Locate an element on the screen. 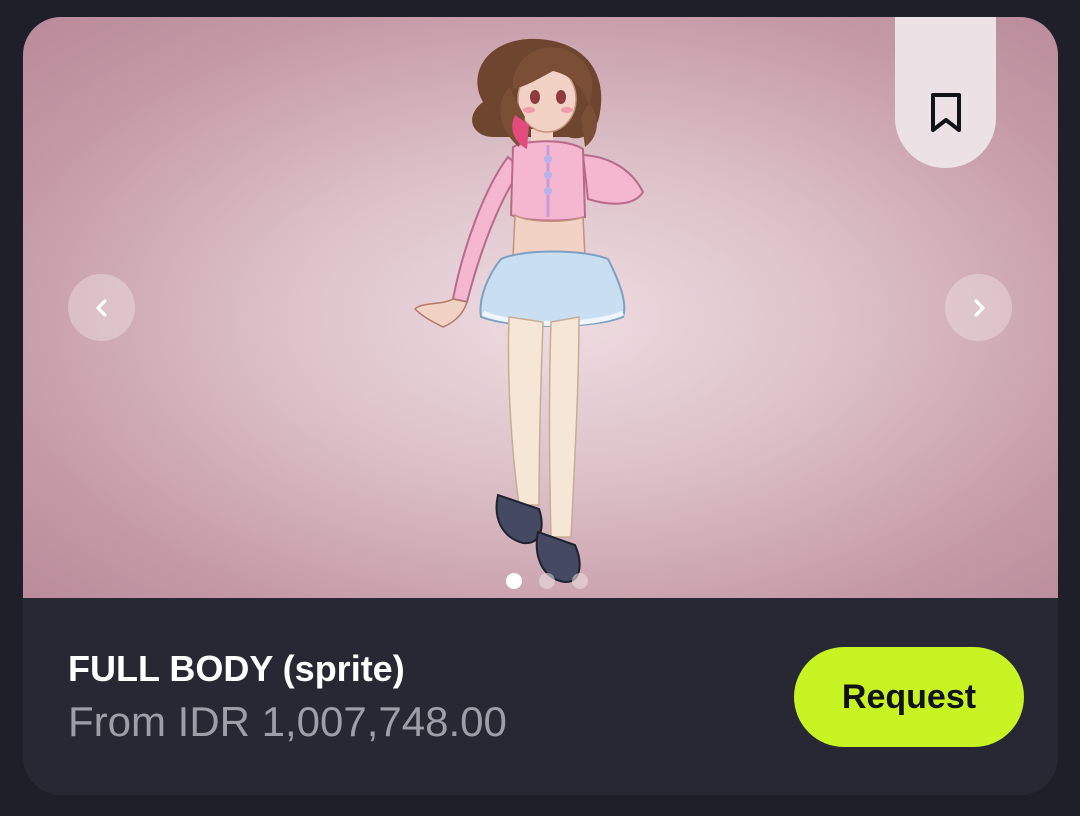  request-button: Request is located at coordinates (909, 697).